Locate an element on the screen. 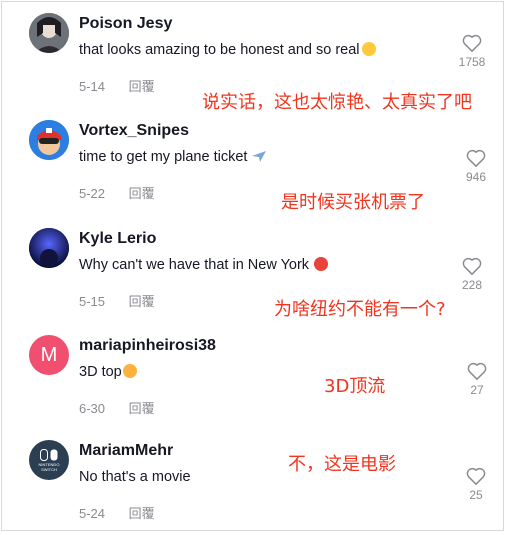  like-button: 946 is located at coordinates (476, 166).